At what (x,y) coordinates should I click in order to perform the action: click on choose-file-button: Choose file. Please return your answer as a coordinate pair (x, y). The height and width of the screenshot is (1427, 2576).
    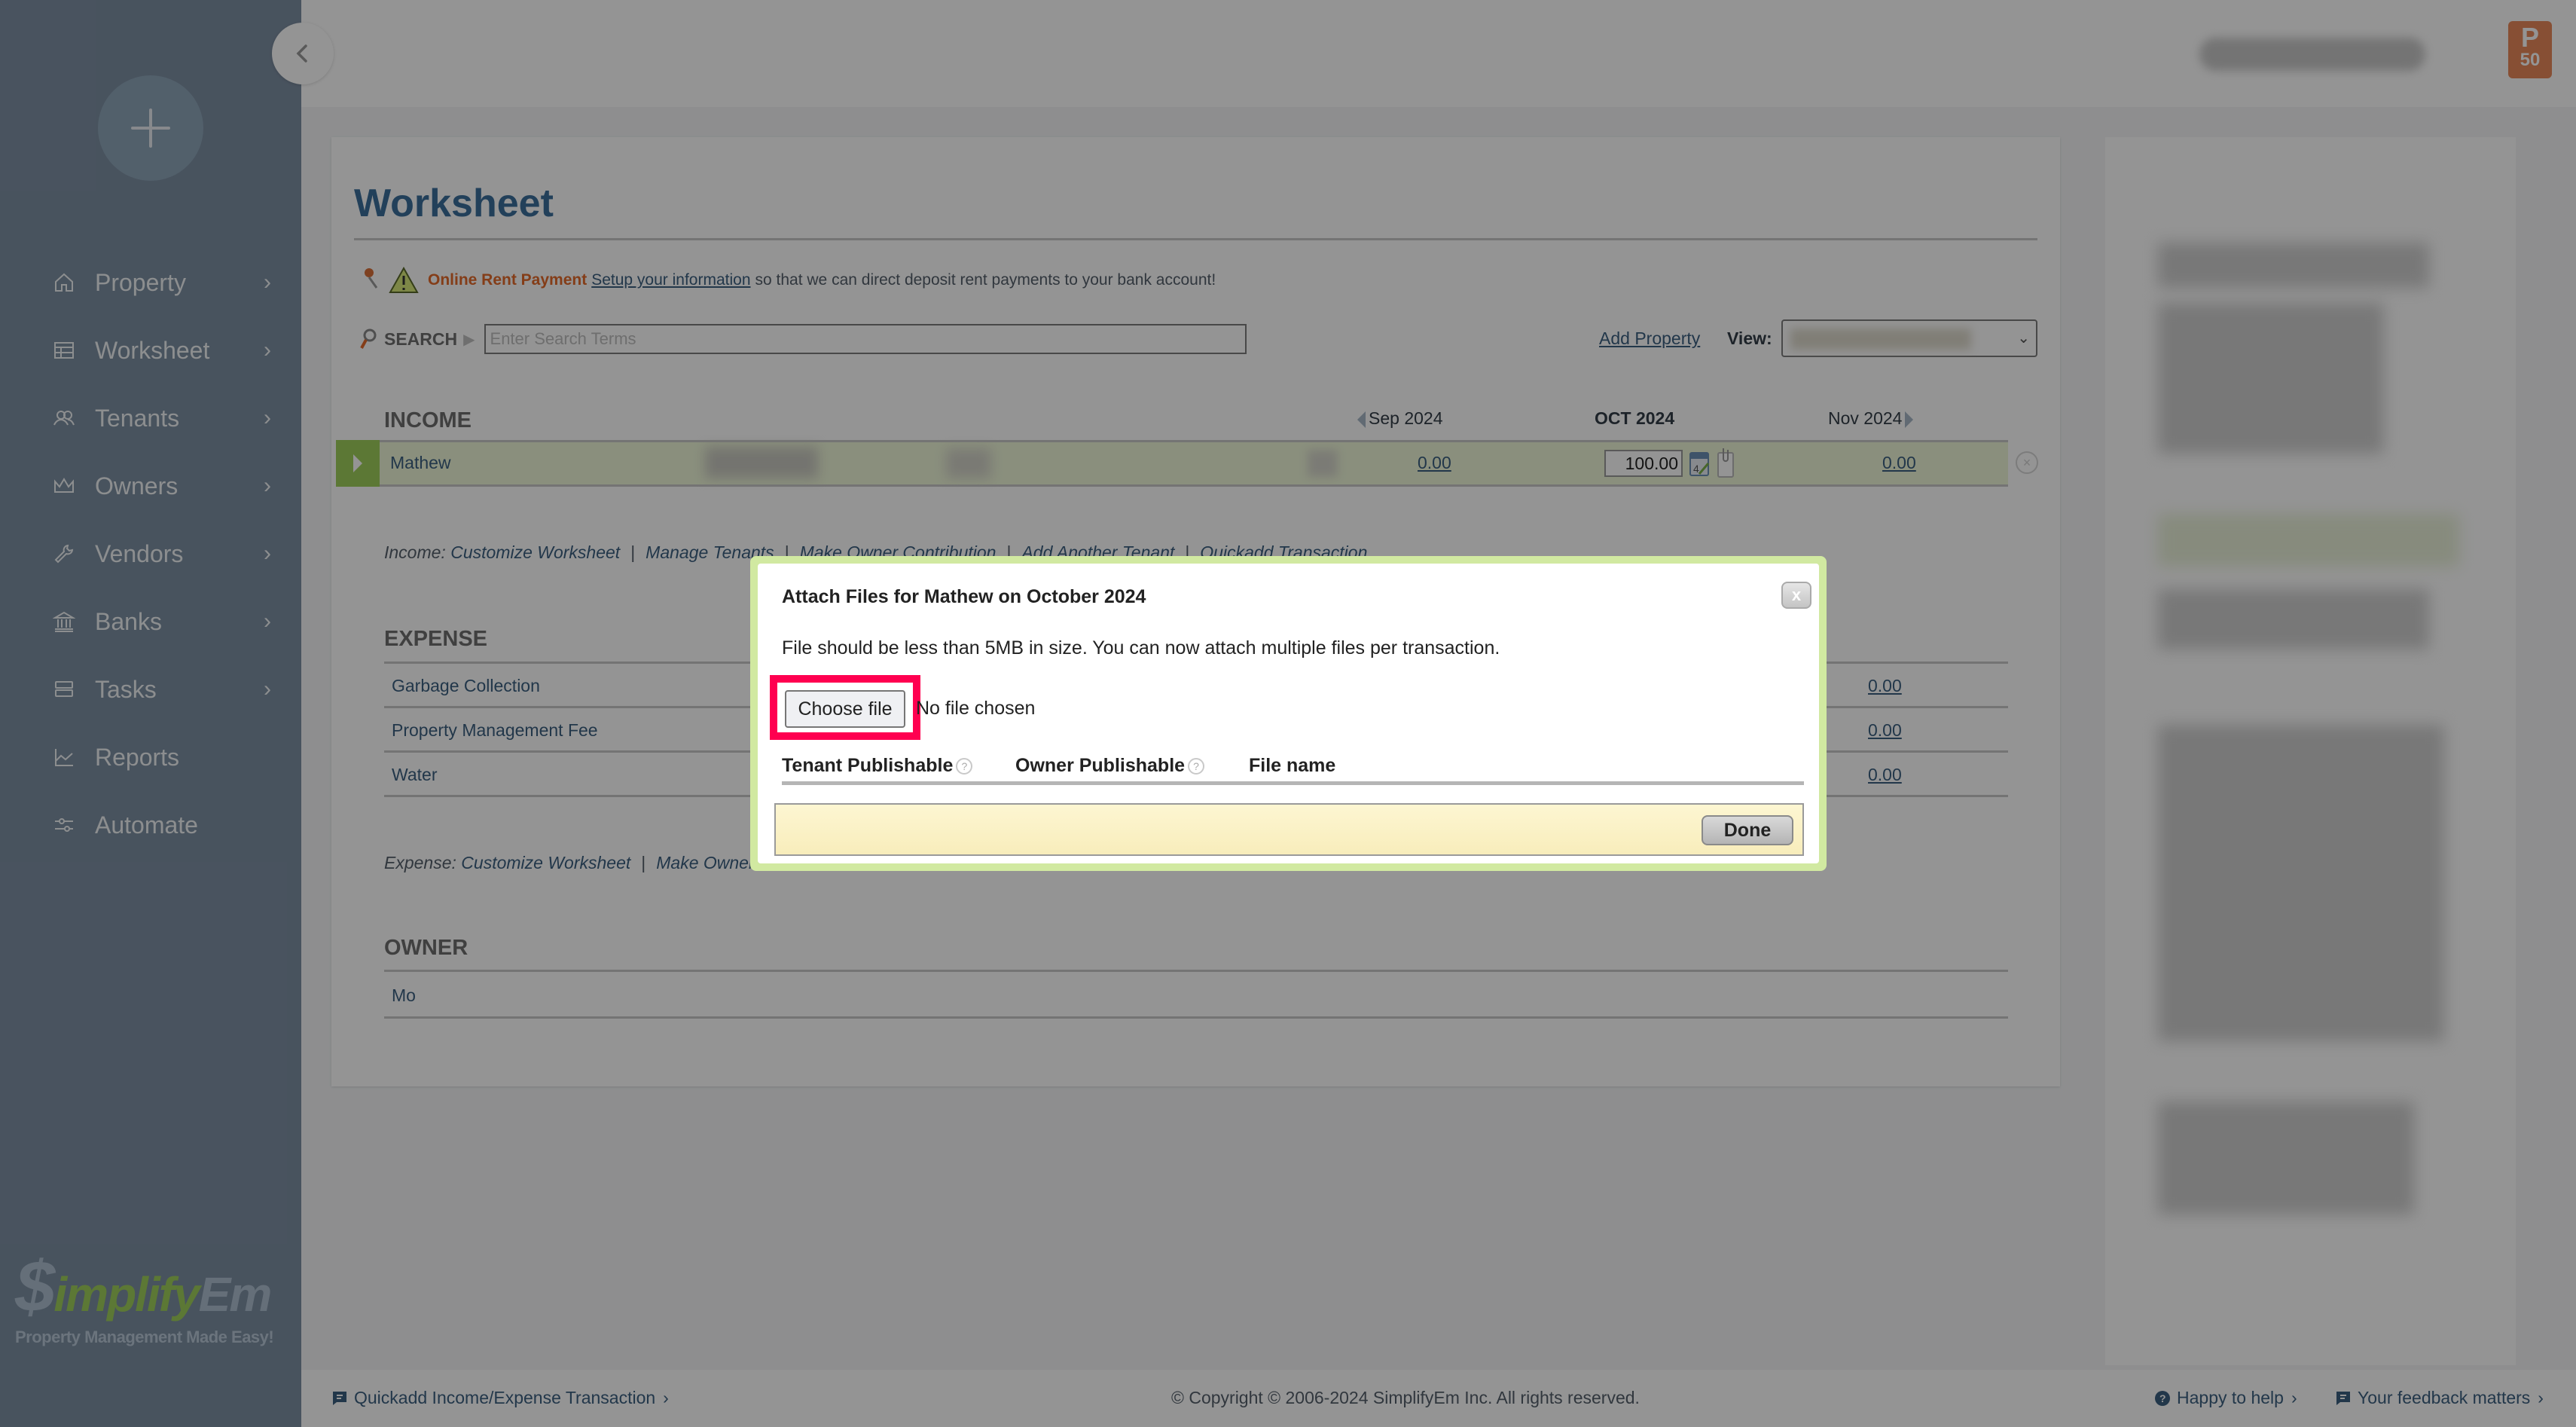
    Looking at the image, I should click on (845, 709).